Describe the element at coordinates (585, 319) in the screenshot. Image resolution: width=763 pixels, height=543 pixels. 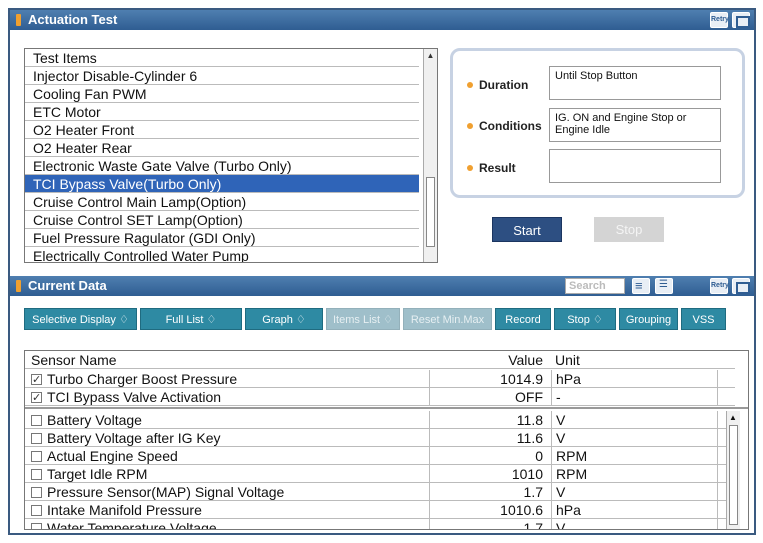
I see `stop-dropdown-button: Stop ♢` at that location.